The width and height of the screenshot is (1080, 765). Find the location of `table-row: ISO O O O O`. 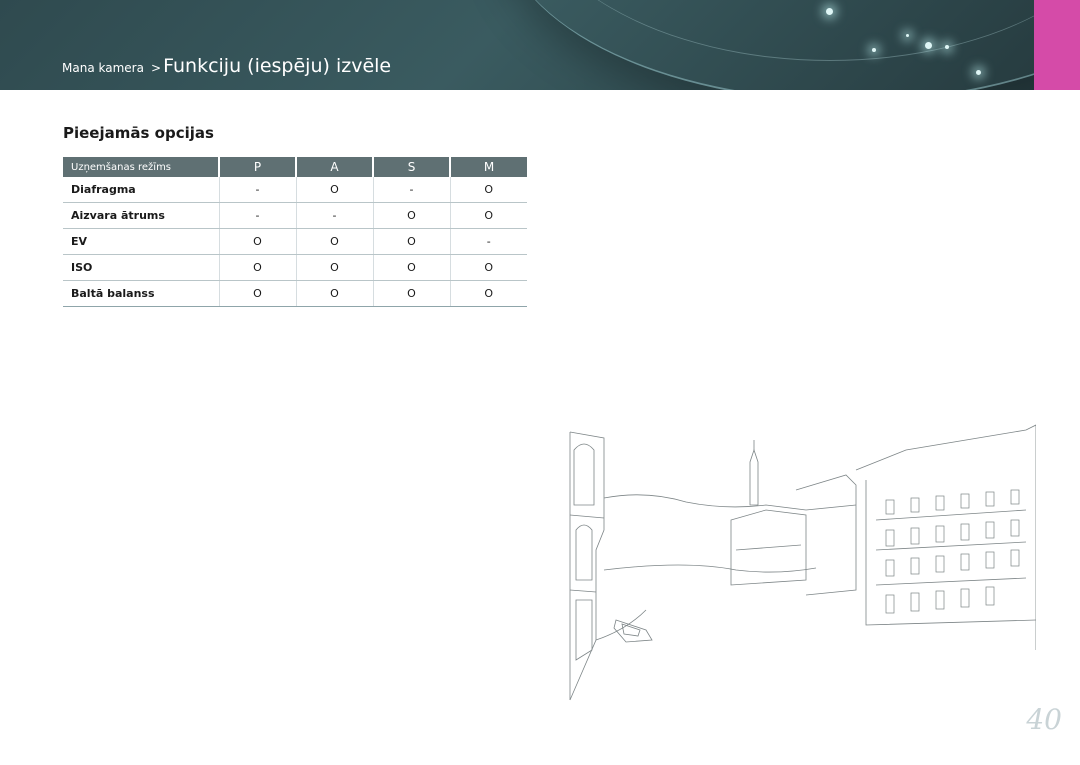

table-row: ISO O O O O is located at coordinates (295, 267).